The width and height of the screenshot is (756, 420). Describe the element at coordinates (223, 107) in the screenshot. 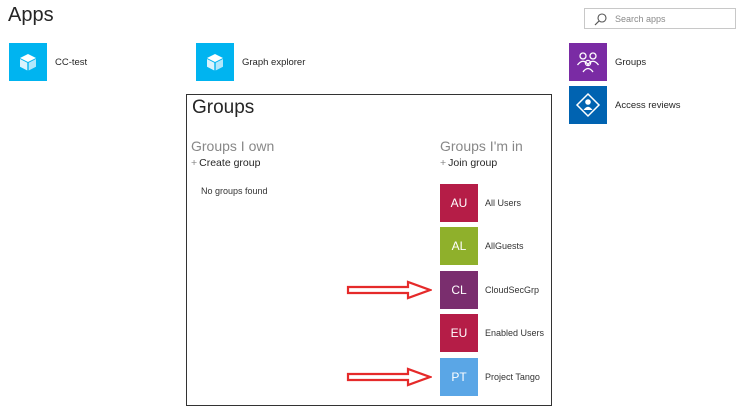

I see `groups-panel-title: Groups` at that location.